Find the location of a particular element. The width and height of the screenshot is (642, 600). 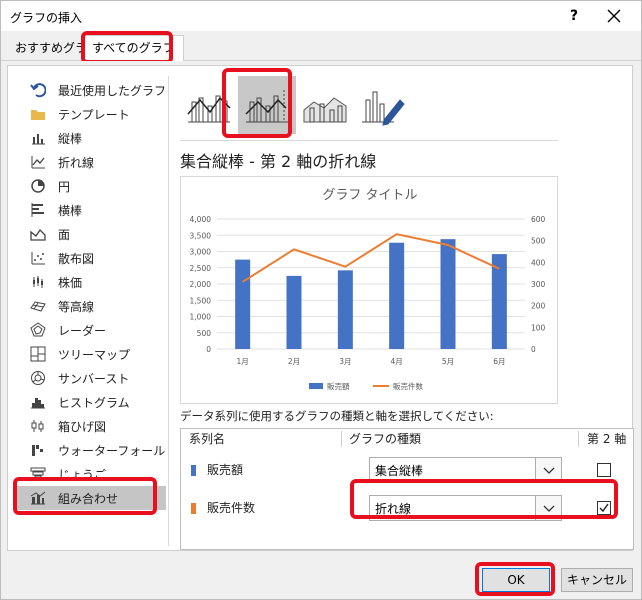

clustered-column-line-icon is located at coordinates (209, 109).